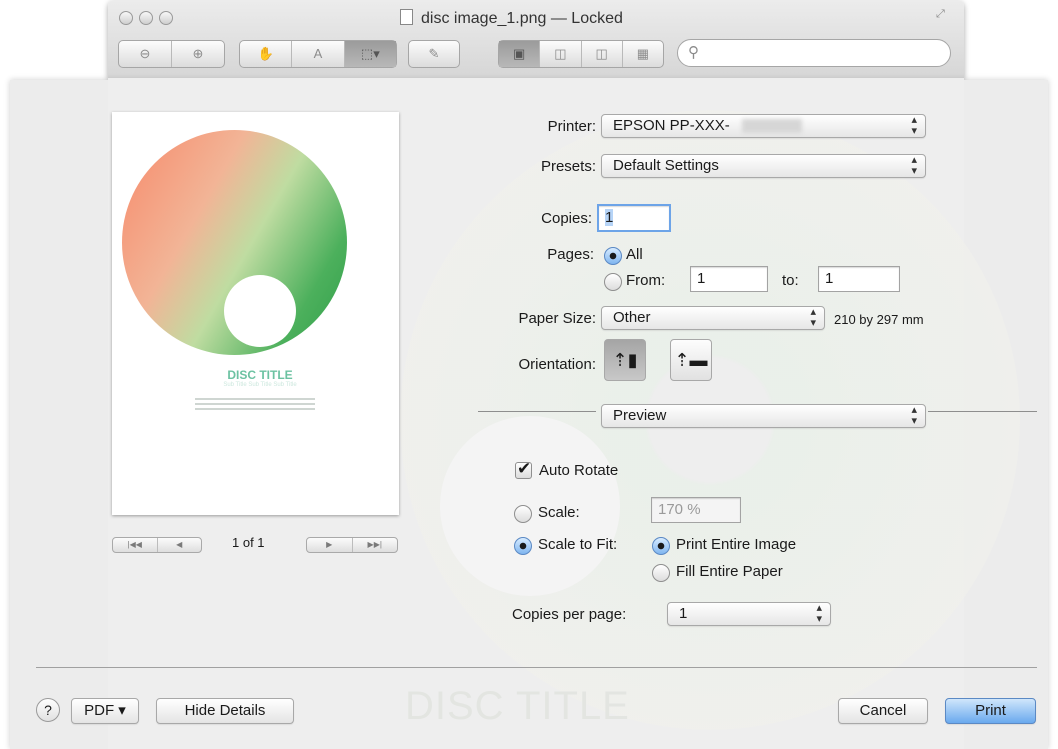  I want to click on scale-label: Scale:, so click(559, 512).